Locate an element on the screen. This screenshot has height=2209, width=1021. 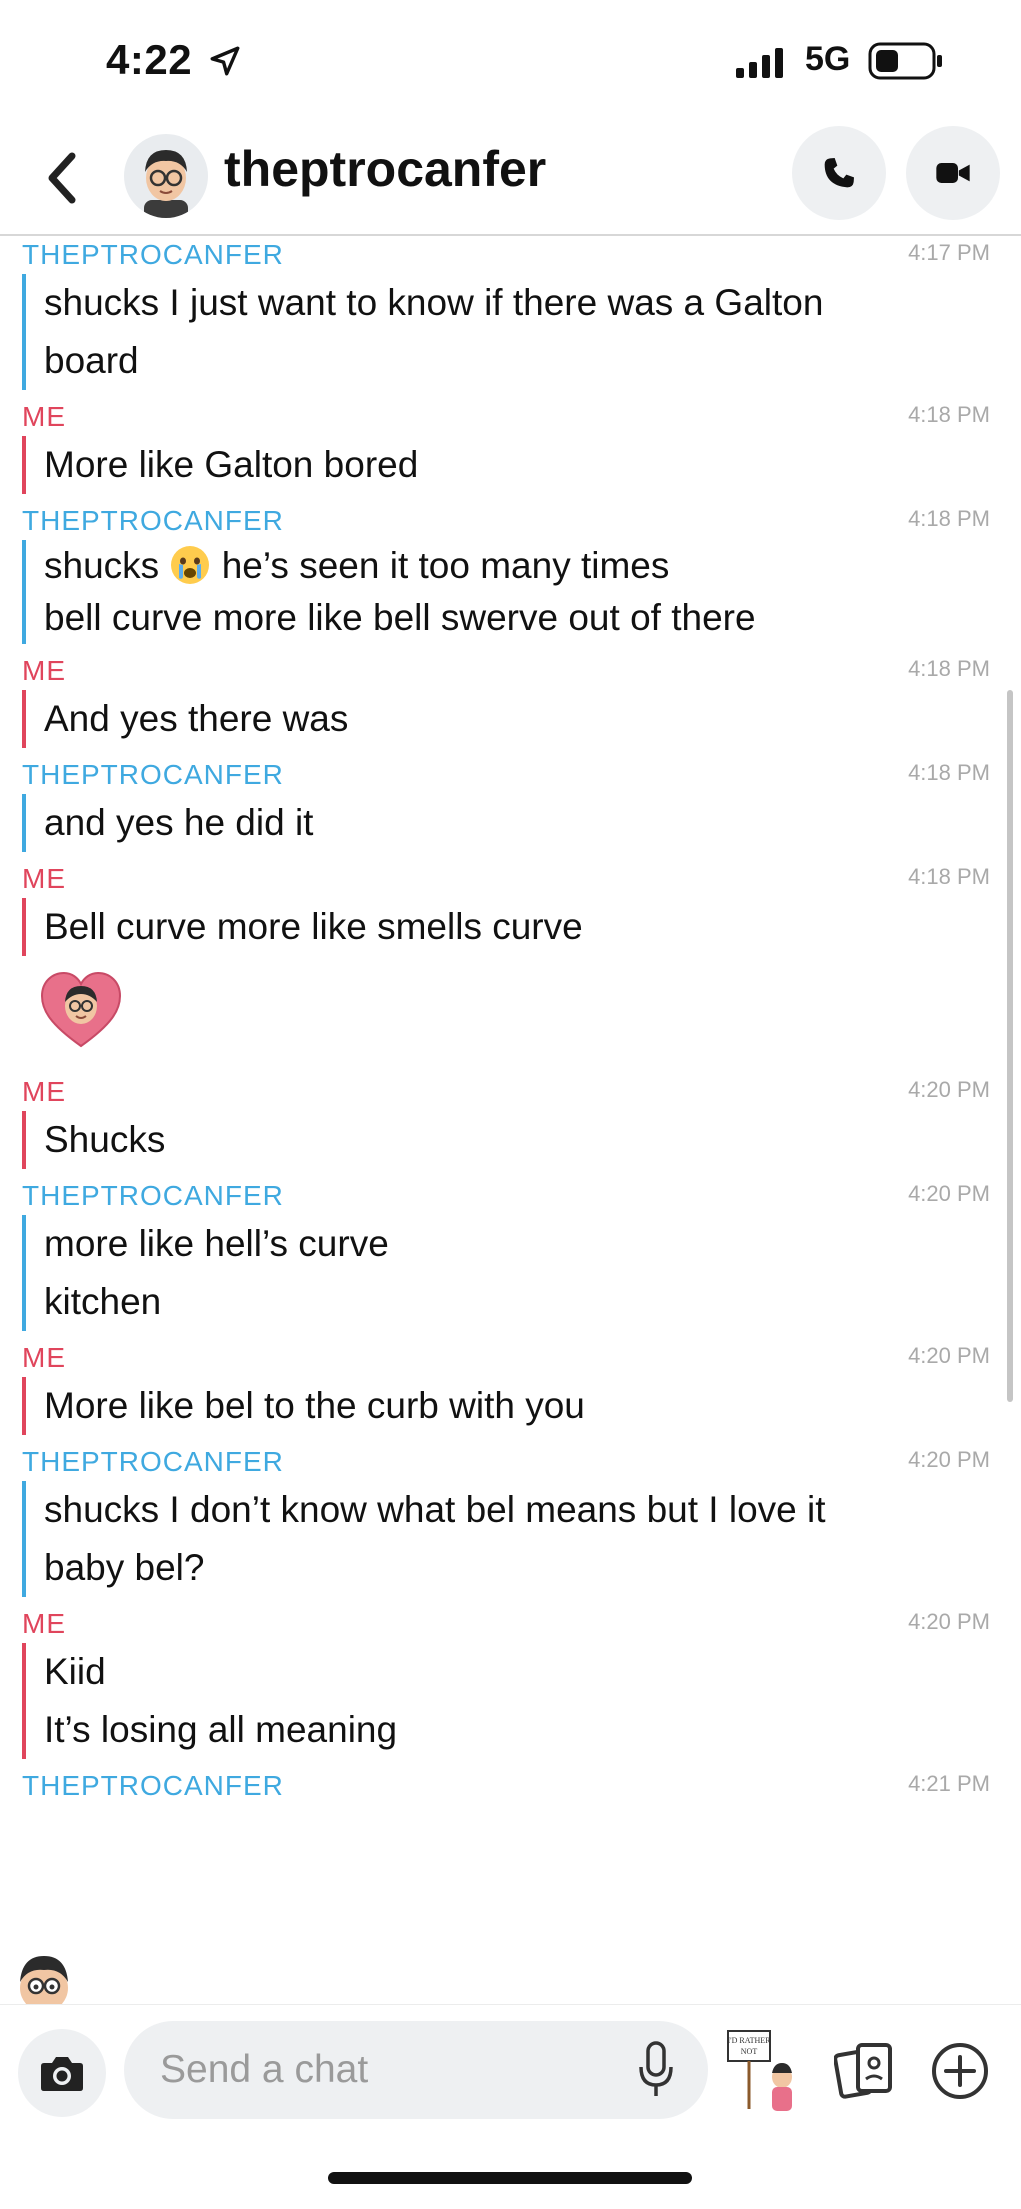
message-body: More like bel to the curb with you is located at coordinates (506, 1406).